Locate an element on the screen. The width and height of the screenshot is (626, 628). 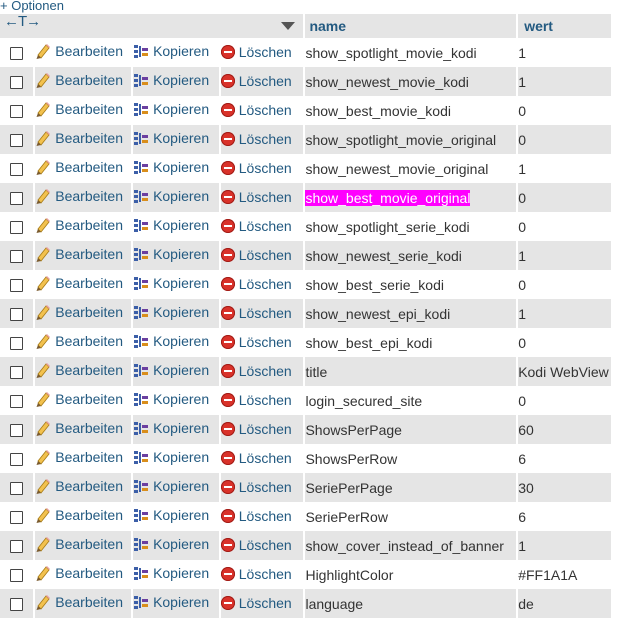
name-cell: show_spotlight_serie_kodi is located at coordinates (411, 226).